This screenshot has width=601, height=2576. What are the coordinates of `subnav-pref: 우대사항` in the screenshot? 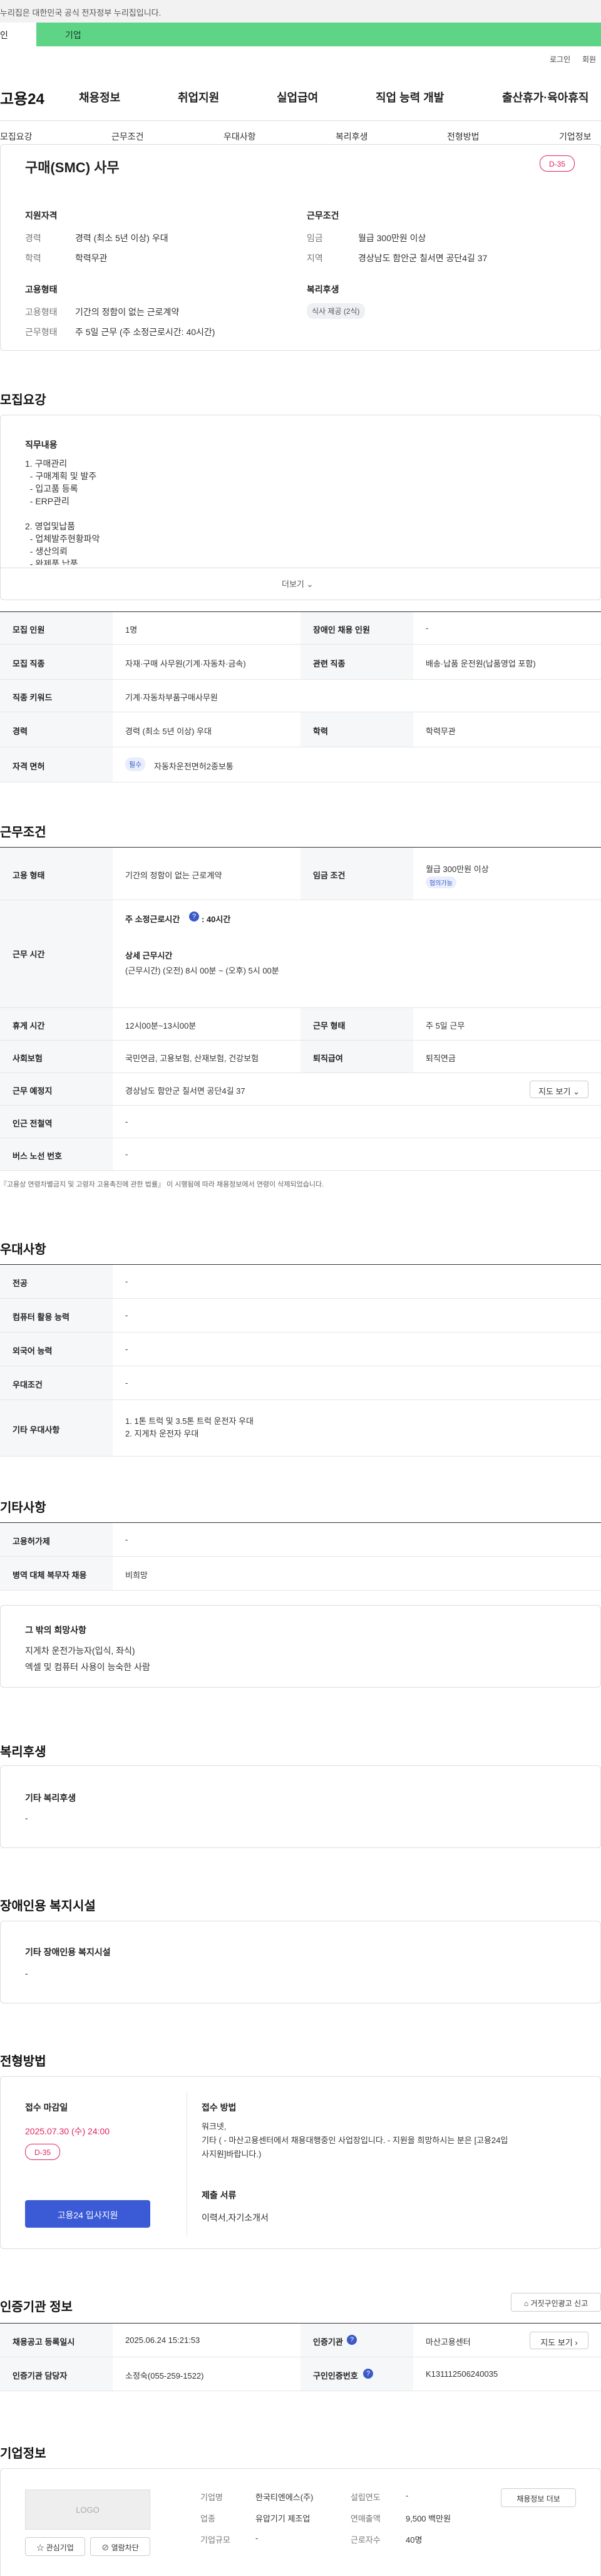 It's located at (239, 136).